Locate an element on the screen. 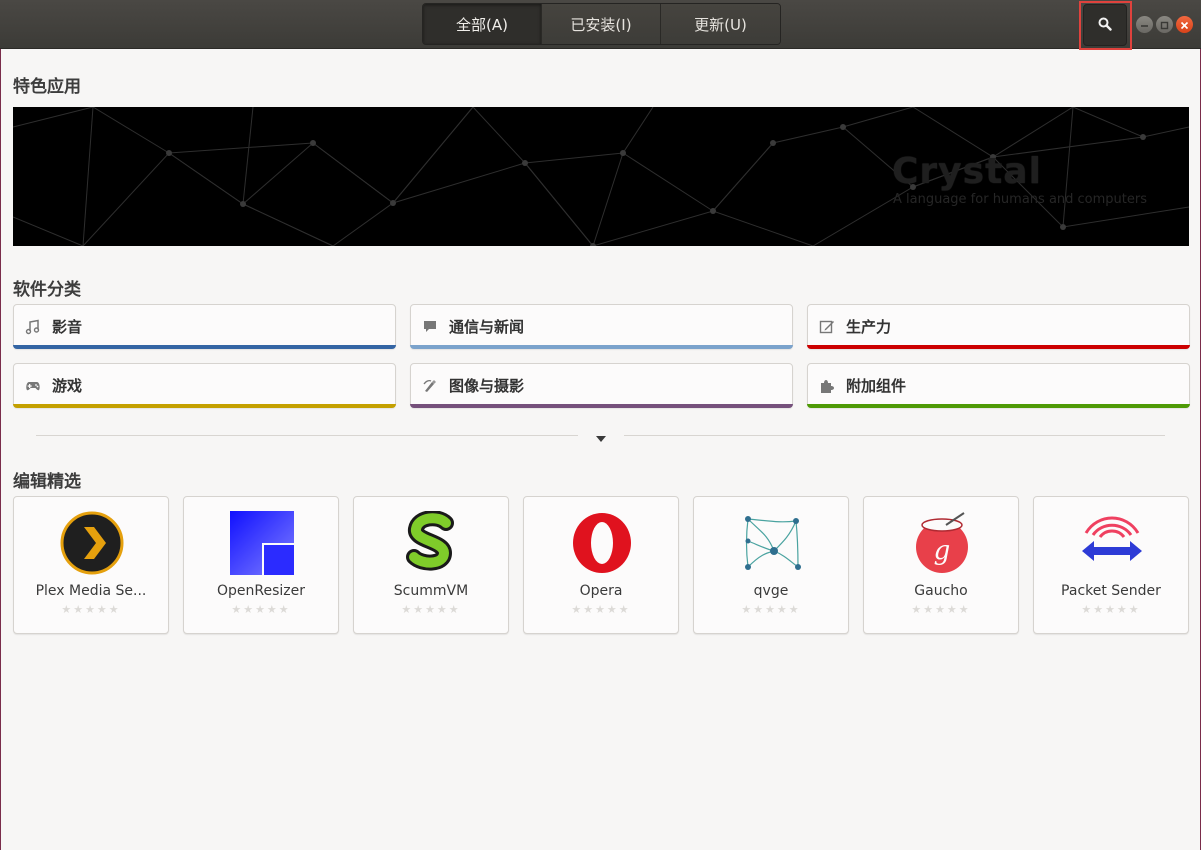  packet-sender-icon is located at coordinates (1112, 543).